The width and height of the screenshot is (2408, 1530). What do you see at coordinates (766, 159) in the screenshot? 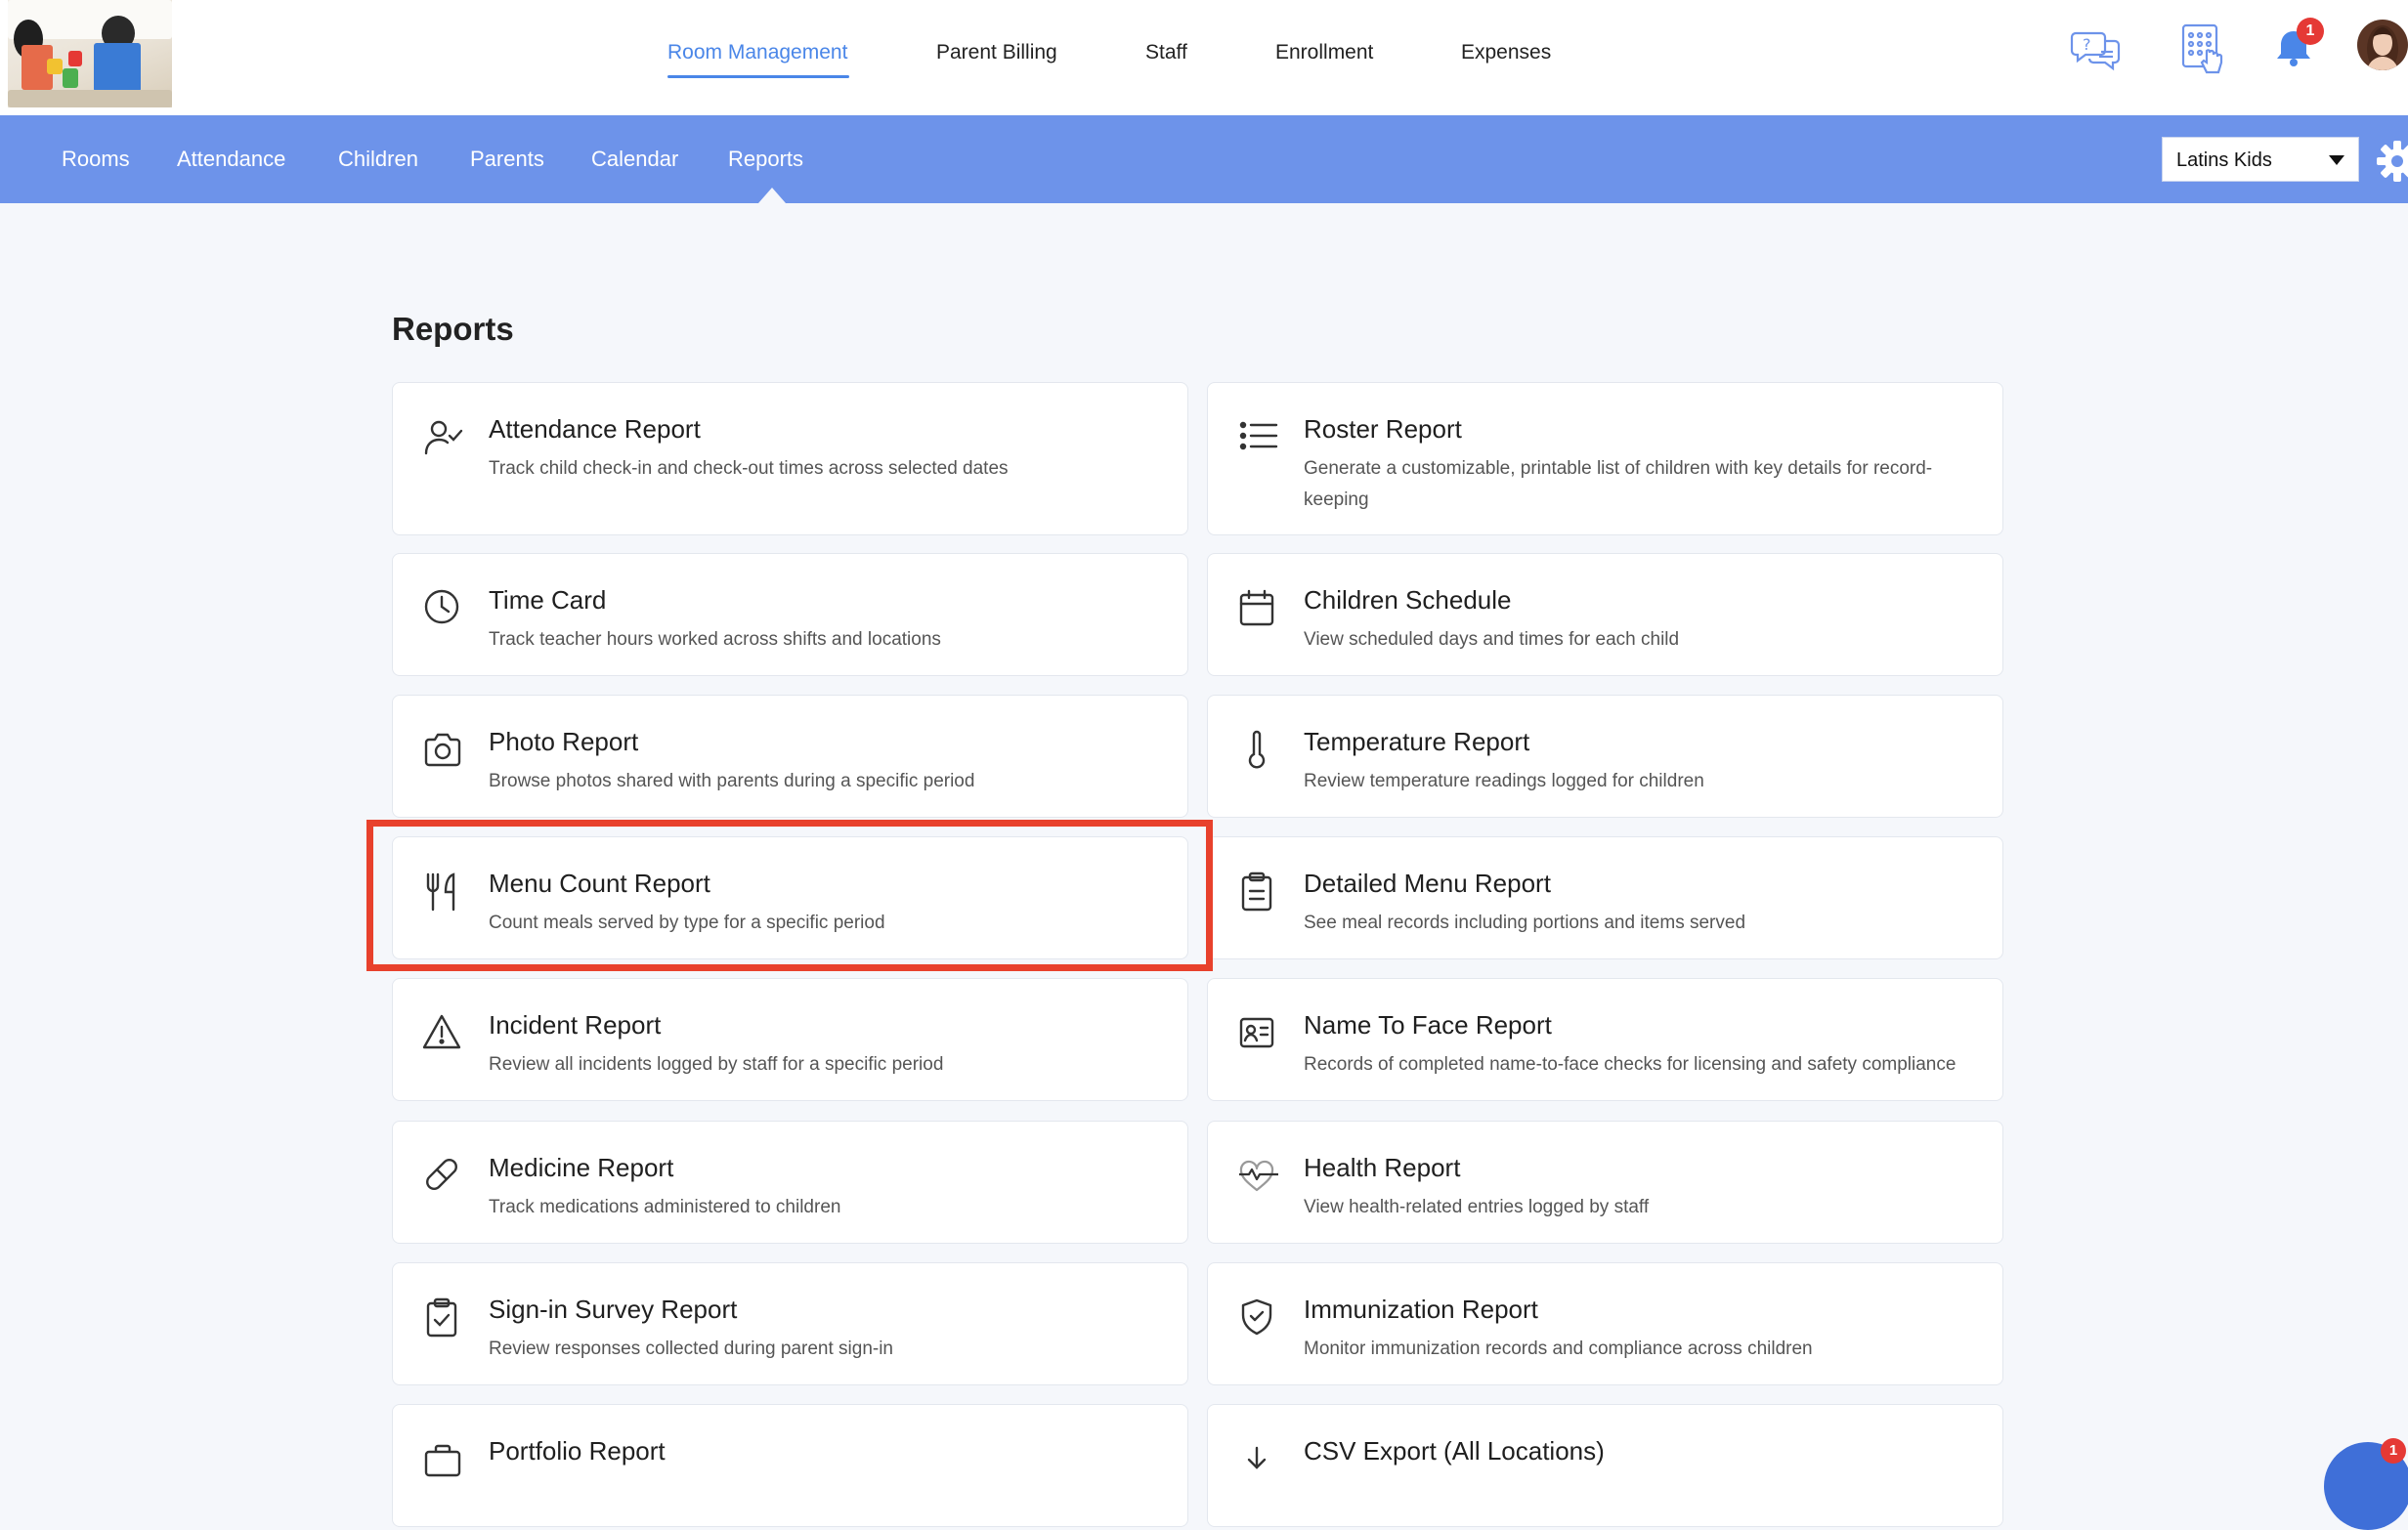
I see `subnav-reports: Reports` at bounding box center [766, 159].